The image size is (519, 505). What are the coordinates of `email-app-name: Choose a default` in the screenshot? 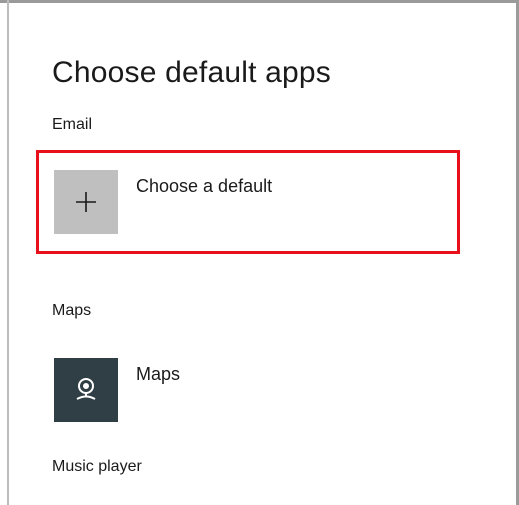 It's located at (204, 186).